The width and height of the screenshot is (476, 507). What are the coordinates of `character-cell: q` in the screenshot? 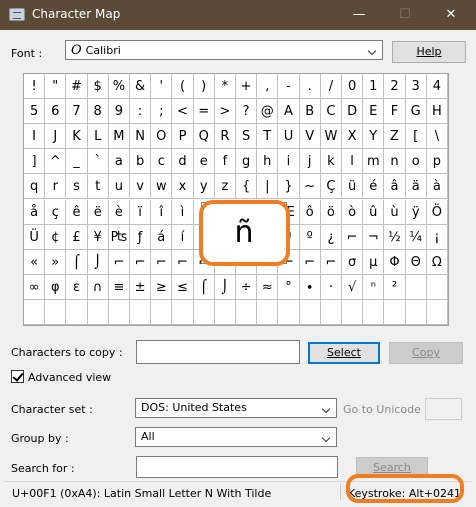 It's located at (35, 187).